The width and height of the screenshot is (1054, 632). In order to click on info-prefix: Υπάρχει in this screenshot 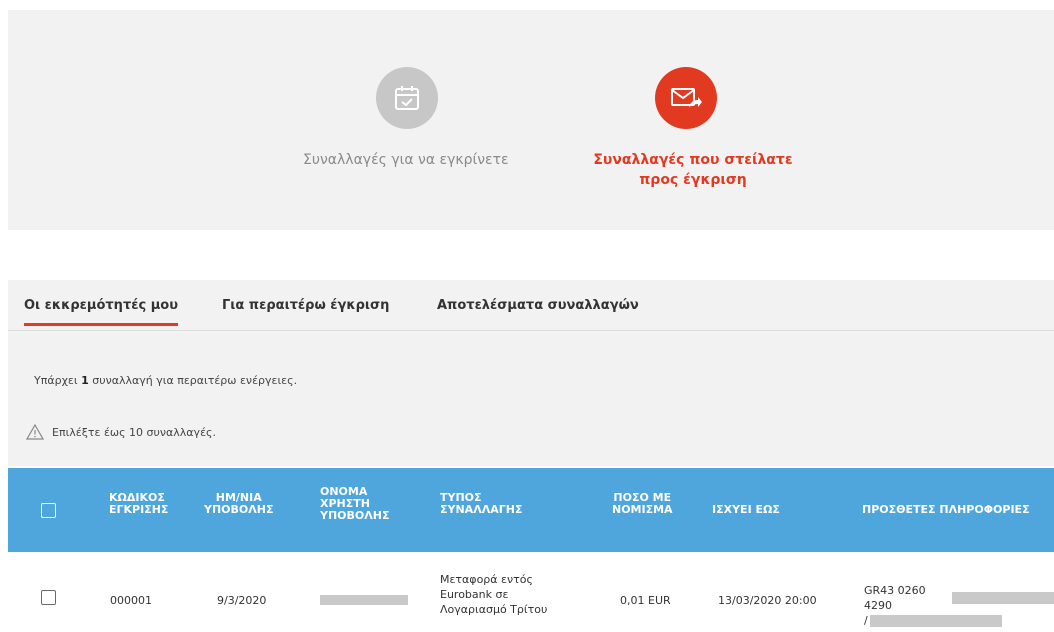, I will do `click(58, 380)`.